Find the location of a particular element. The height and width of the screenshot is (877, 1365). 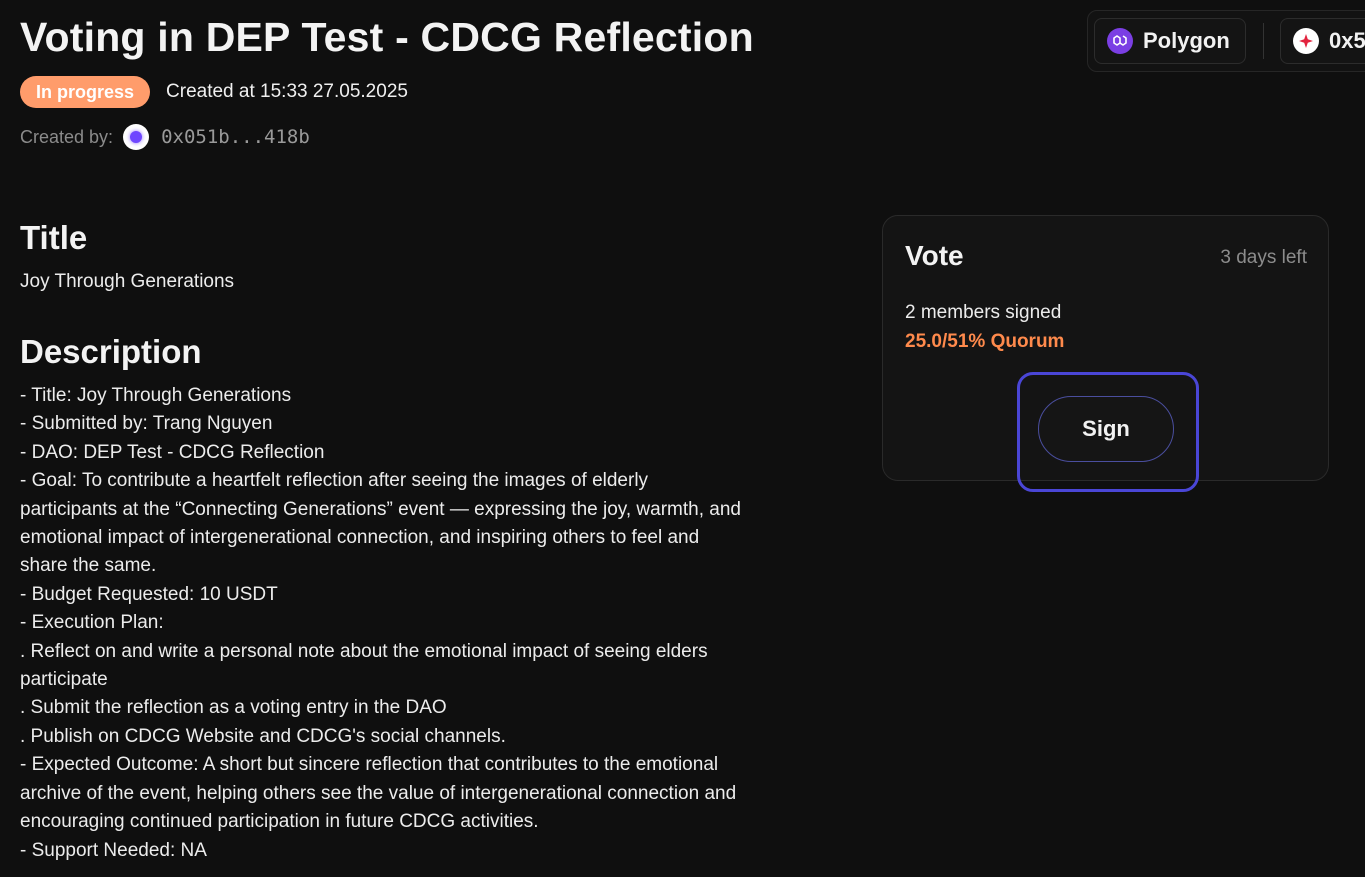

proposal-title: Joy Through Generations is located at coordinates (127, 281).